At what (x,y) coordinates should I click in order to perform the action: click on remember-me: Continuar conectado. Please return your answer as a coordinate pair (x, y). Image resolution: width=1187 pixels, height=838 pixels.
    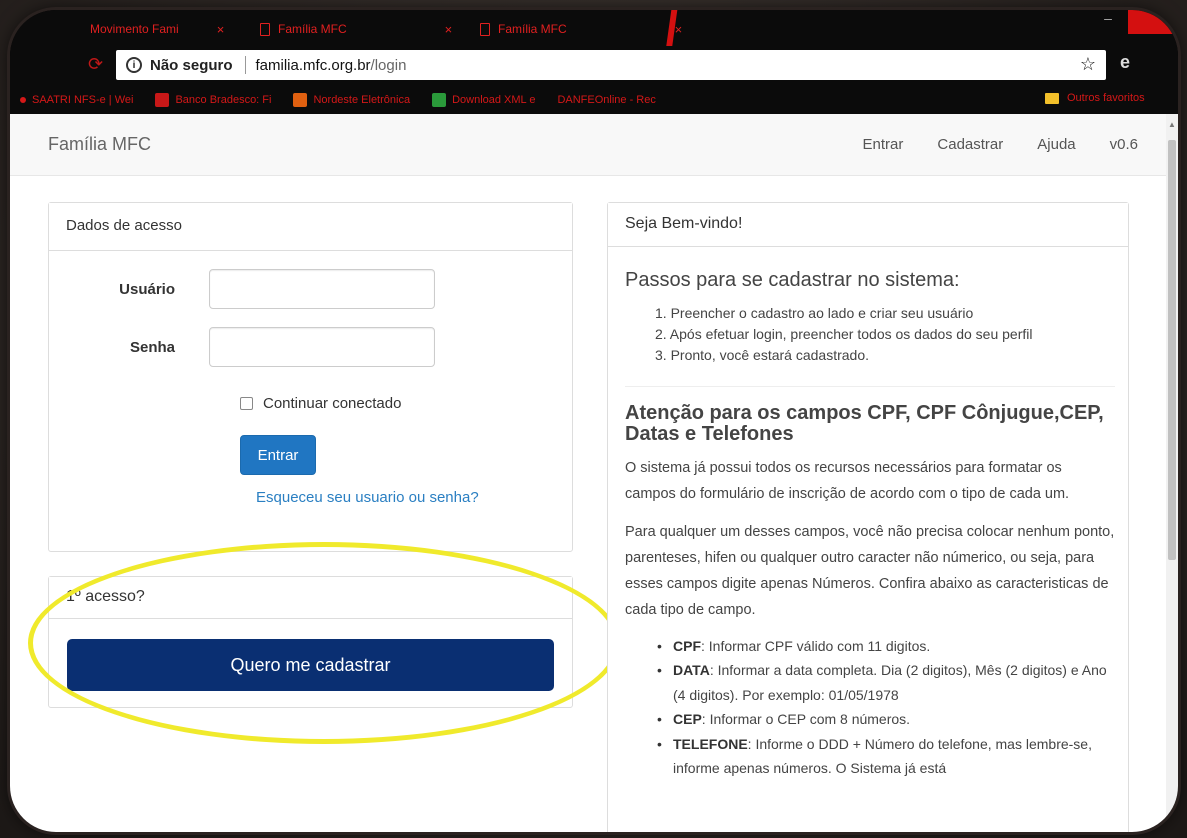
    Looking at the image, I should click on (320, 403).